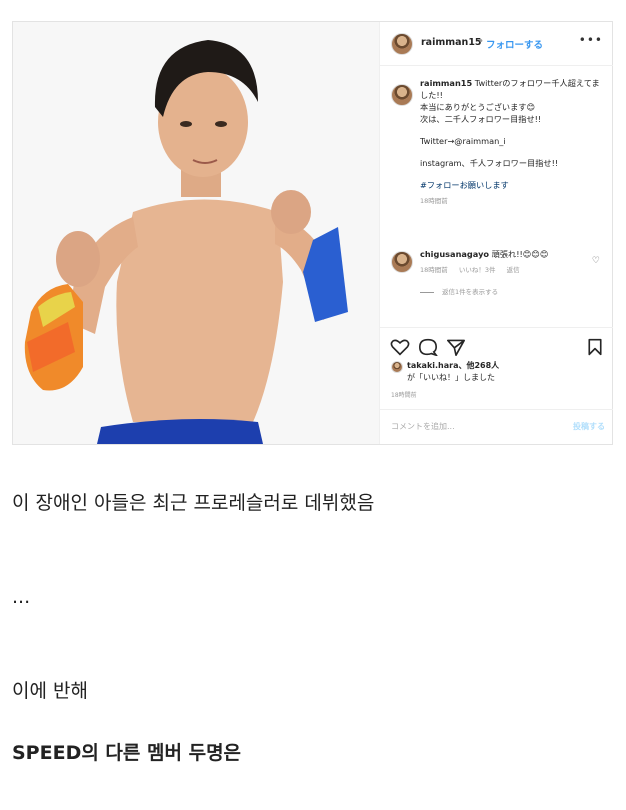  What do you see at coordinates (514, 44) in the screenshot?
I see `follow-button: フォローする` at bounding box center [514, 44].